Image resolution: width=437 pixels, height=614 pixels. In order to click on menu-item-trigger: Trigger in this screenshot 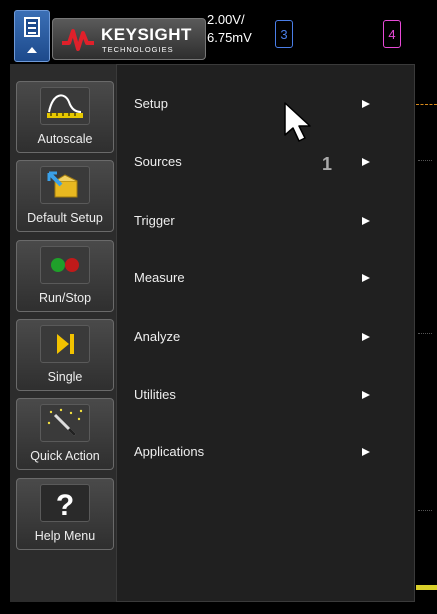, I will do `click(154, 220)`.